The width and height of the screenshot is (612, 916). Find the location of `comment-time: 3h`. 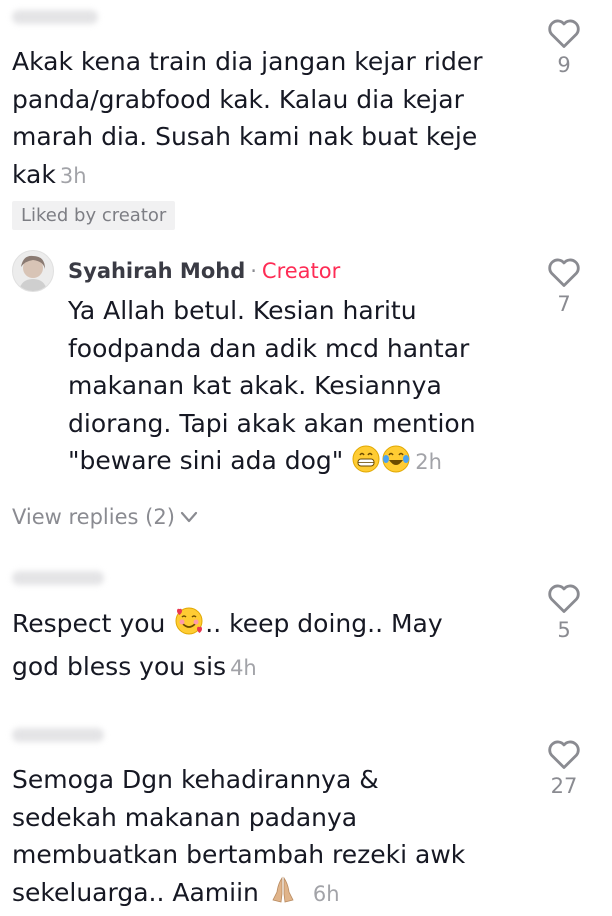

comment-time: 3h is located at coordinates (73, 176).